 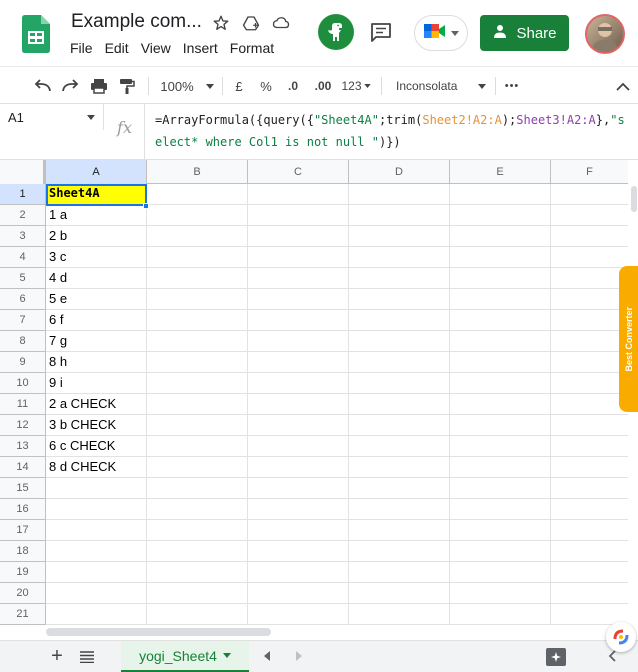 What do you see at coordinates (589, 172) in the screenshot?
I see `column-header-f: F` at bounding box center [589, 172].